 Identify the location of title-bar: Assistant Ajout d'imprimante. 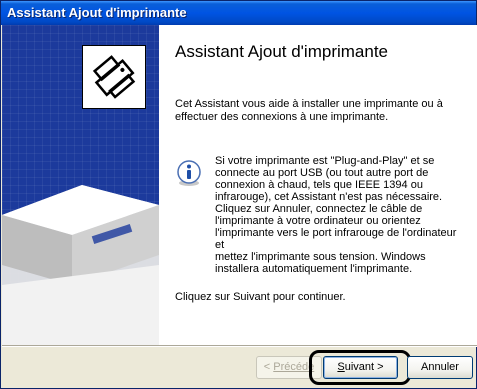
(238, 13).